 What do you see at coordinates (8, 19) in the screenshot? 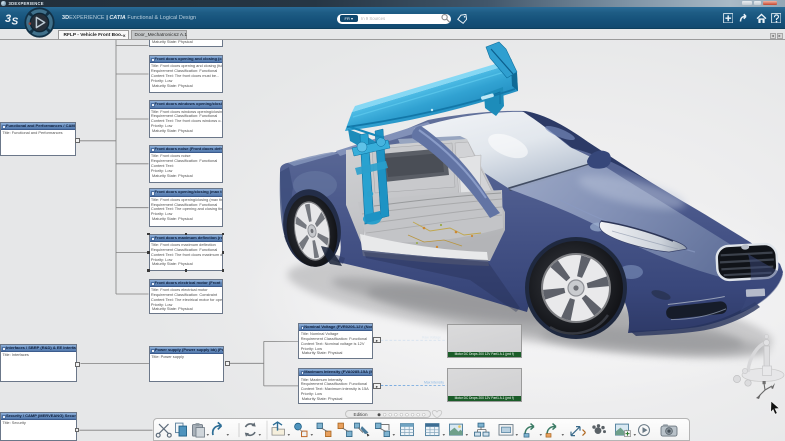
I see `svg-text: 3` at bounding box center [8, 19].